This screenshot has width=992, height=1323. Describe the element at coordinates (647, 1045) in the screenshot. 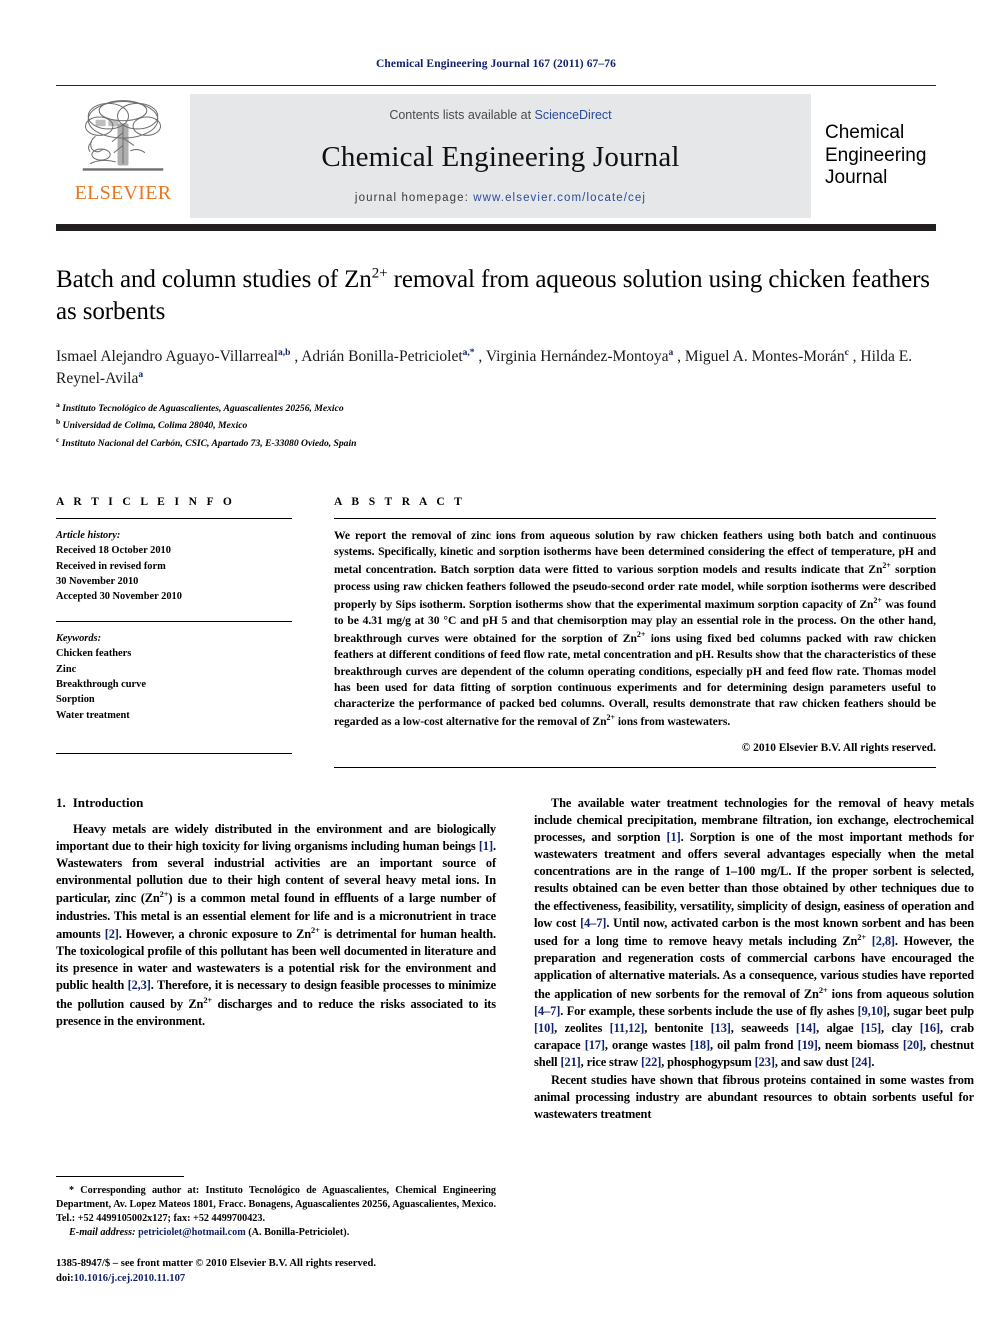

I see `text-seg: , orange wastes` at that location.